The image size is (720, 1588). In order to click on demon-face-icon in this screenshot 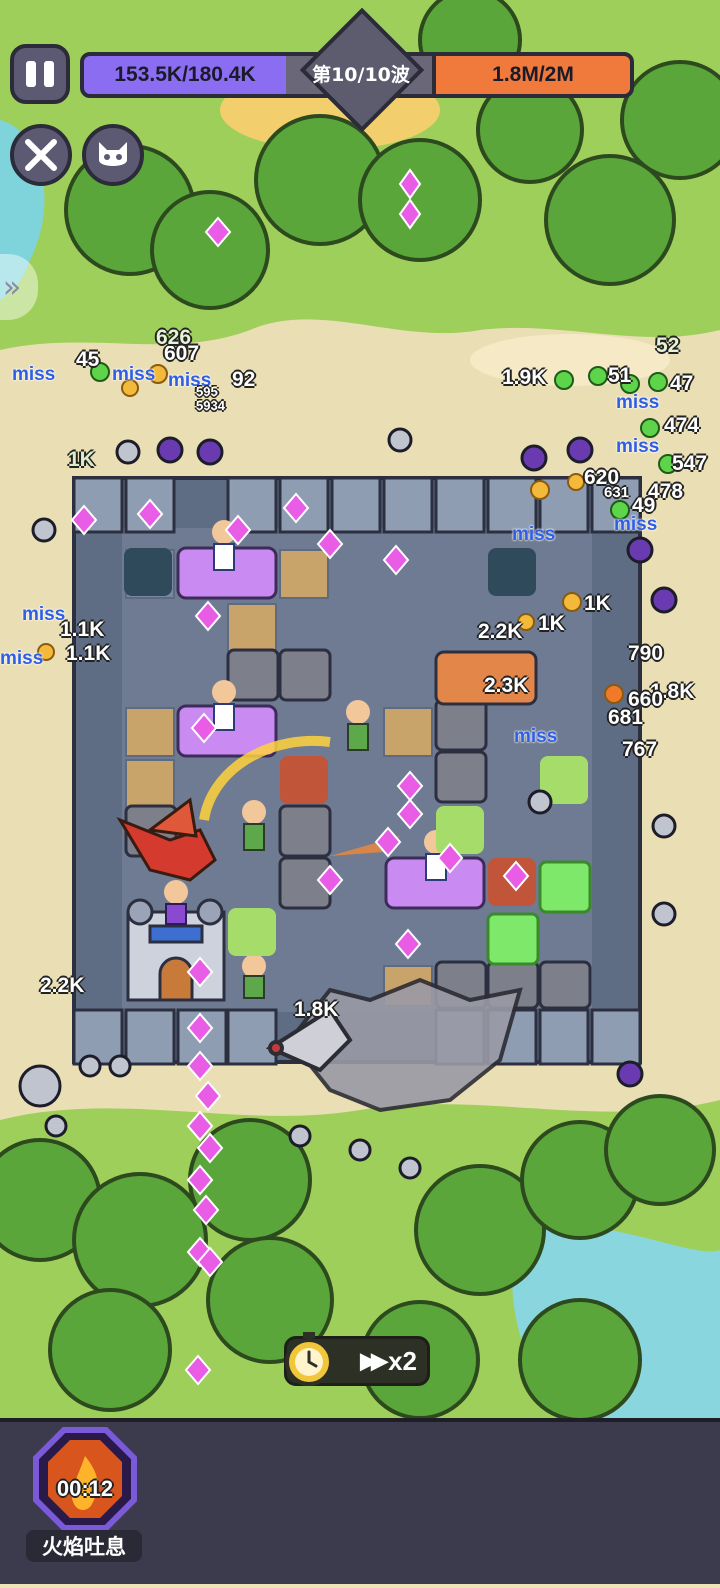, I will do `click(113, 154)`.